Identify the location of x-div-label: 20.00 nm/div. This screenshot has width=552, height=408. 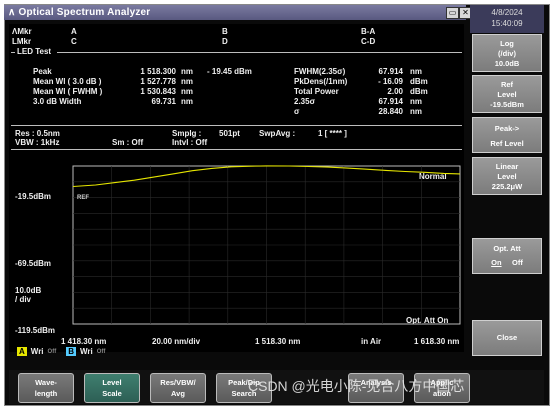
(176, 341).